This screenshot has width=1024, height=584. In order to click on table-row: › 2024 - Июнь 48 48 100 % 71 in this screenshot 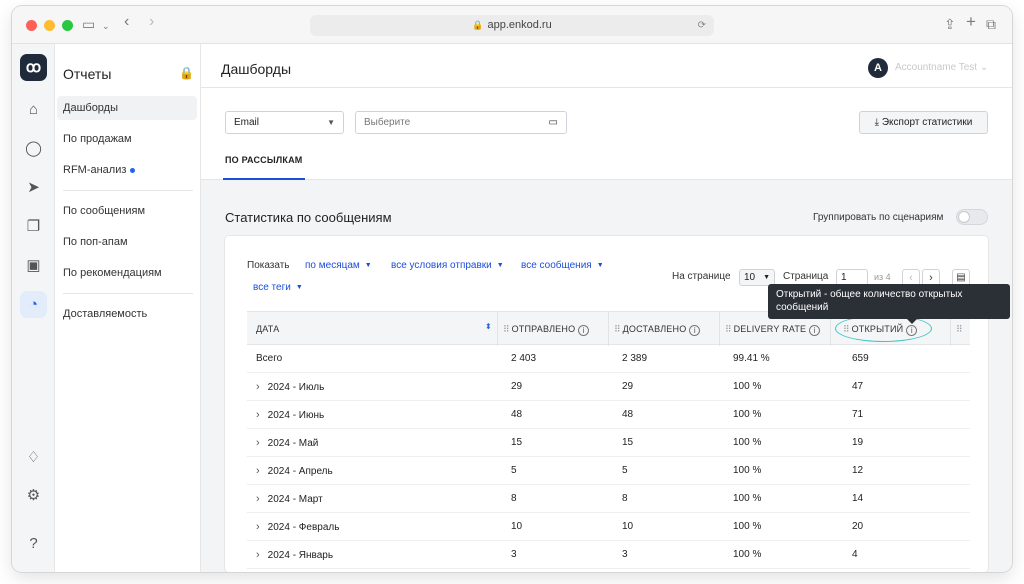, I will do `click(608, 415)`.